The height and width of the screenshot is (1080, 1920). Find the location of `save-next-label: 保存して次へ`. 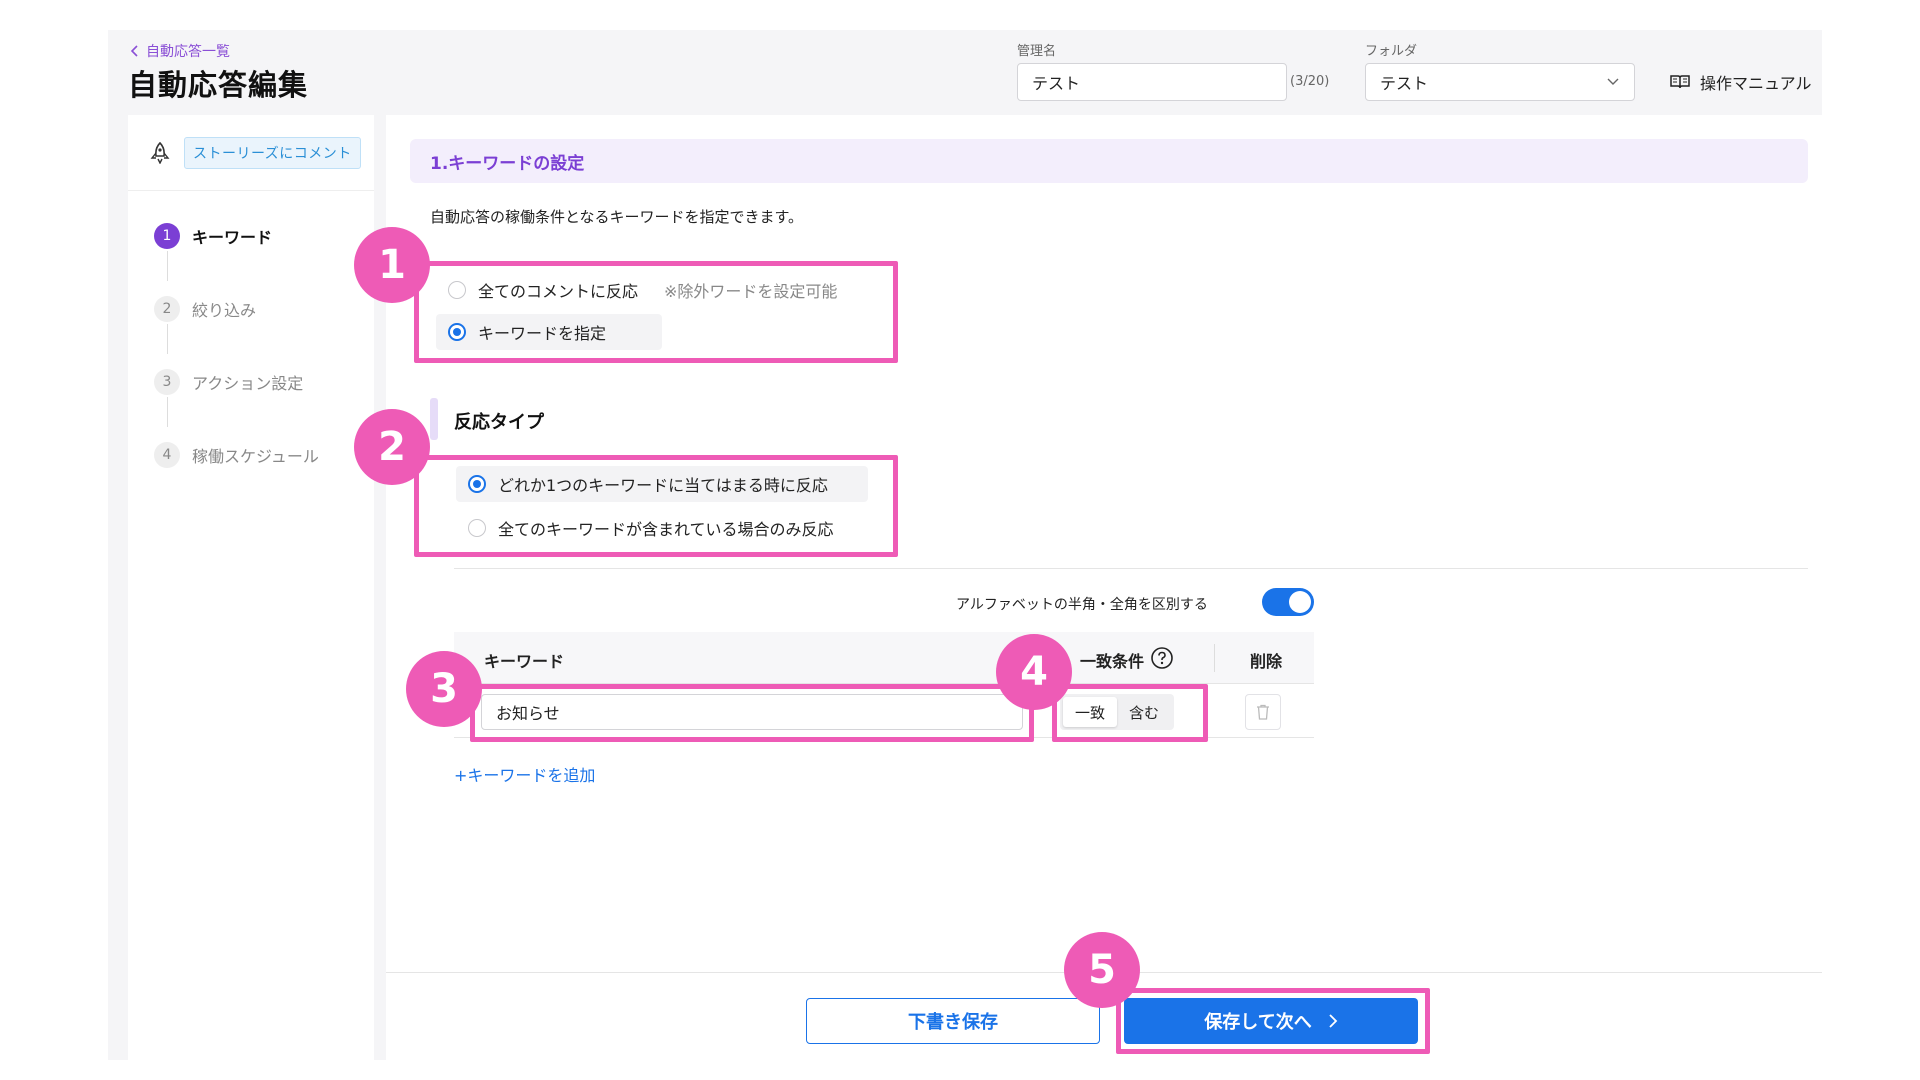

save-next-label: 保存して次へ is located at coordinates (1258, 1022).